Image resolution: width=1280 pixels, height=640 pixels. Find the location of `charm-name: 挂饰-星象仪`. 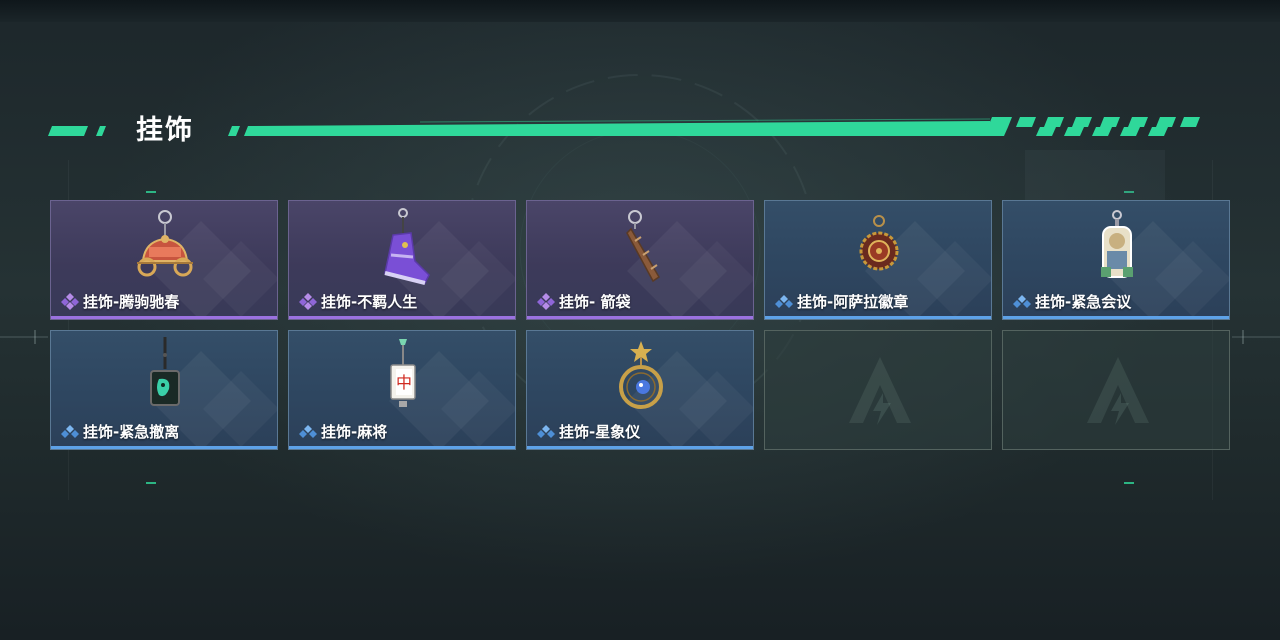

charm-name: 挂饰-星象仪 is located at coordinates (600, 431).